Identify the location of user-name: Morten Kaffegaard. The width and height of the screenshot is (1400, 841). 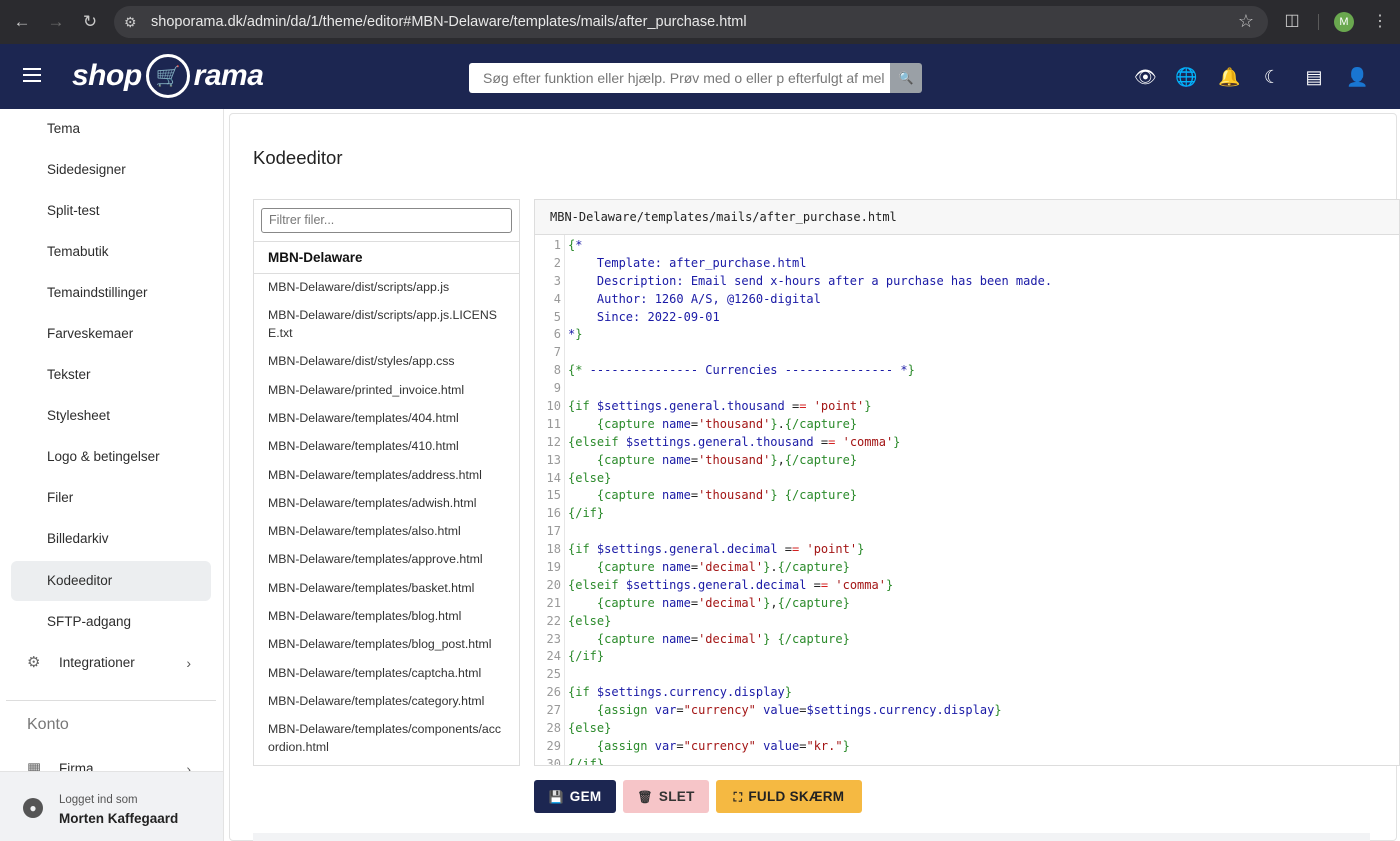
(119, 818).